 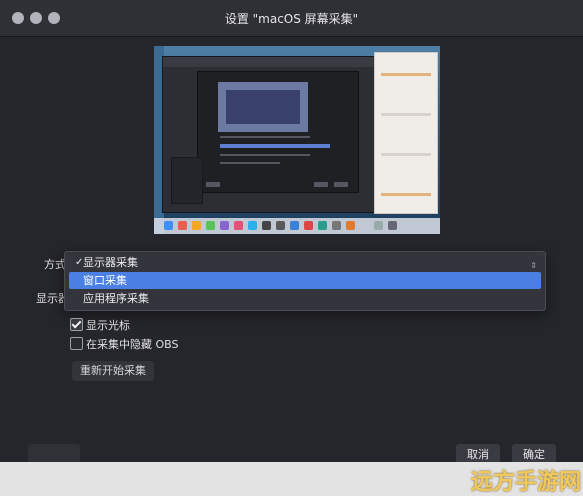 I want to click on checkmark-icon: ✓, so click(x=79, y=262).